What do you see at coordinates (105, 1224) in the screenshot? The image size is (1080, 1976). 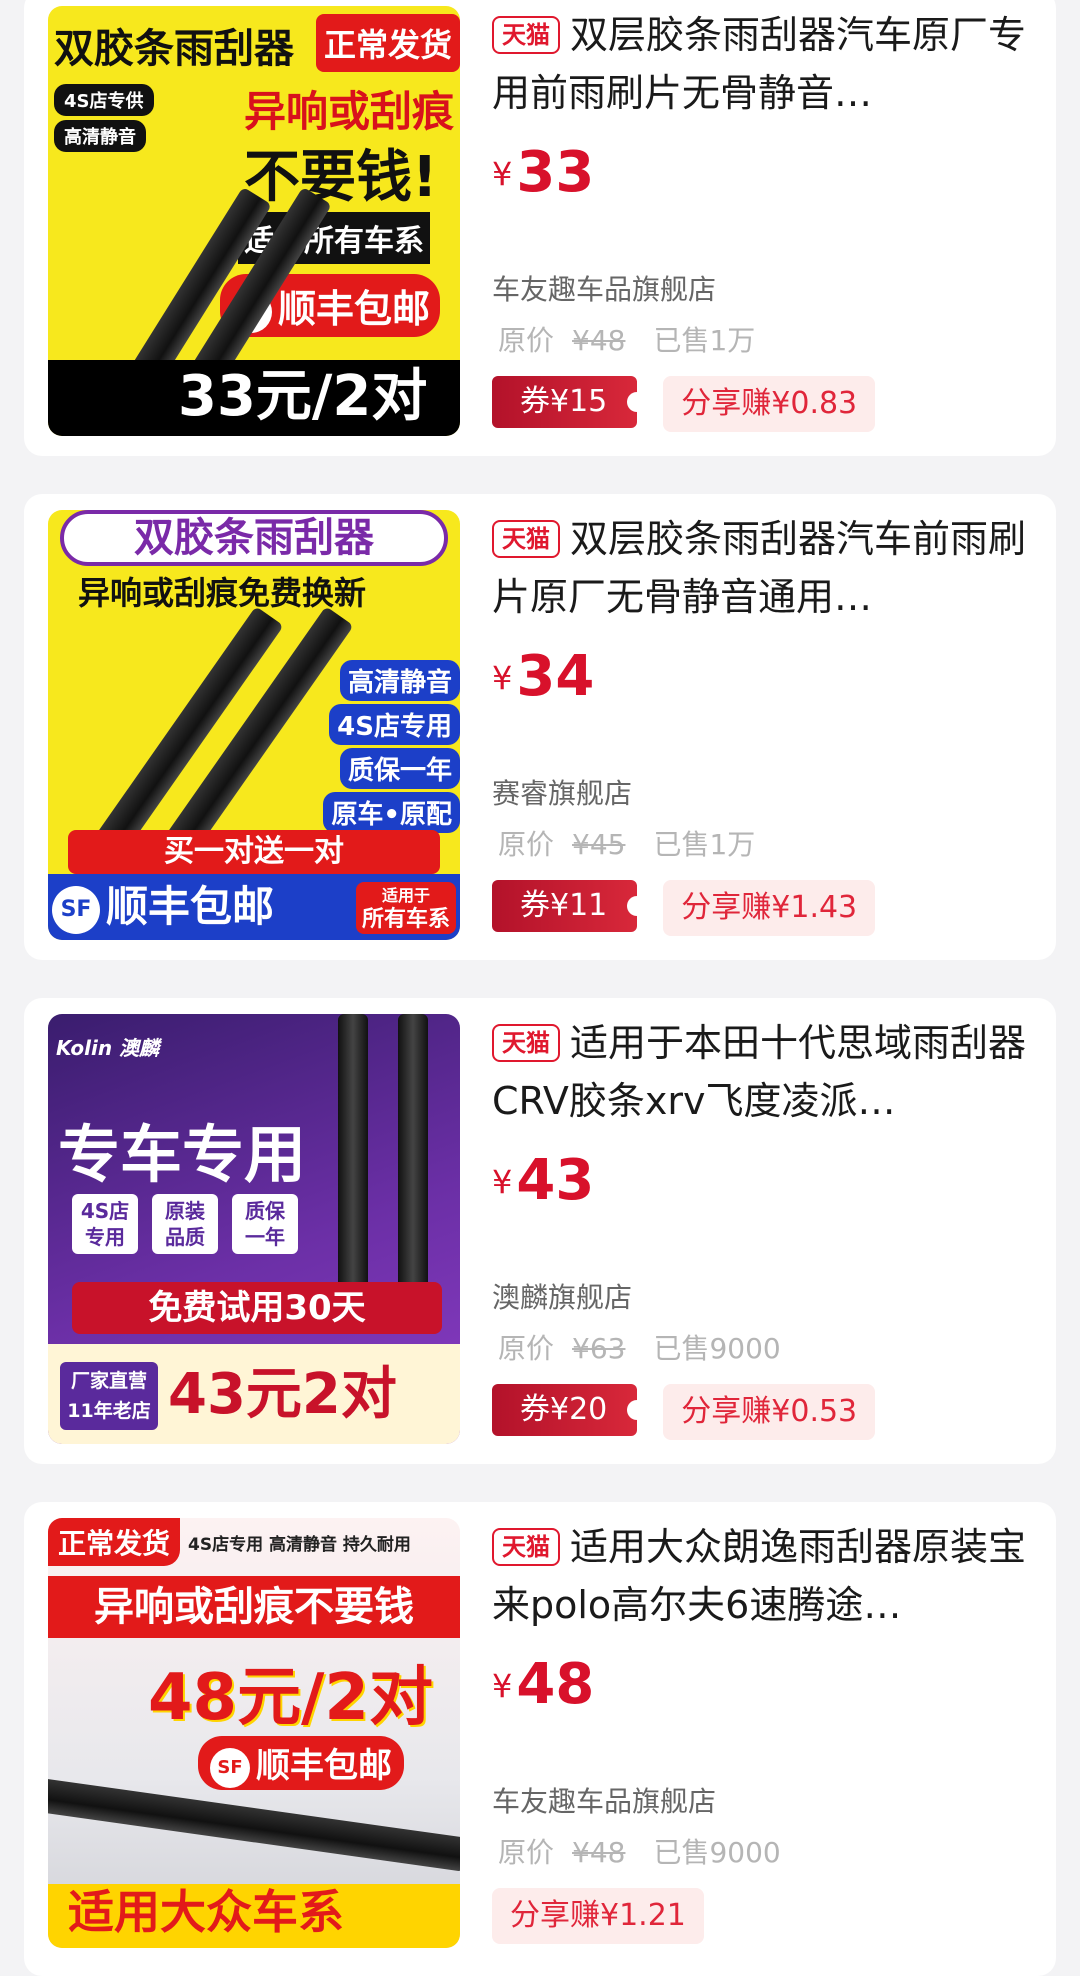 I see `feature-badge: 4S店 专用` at bounding box center [105, 1224].